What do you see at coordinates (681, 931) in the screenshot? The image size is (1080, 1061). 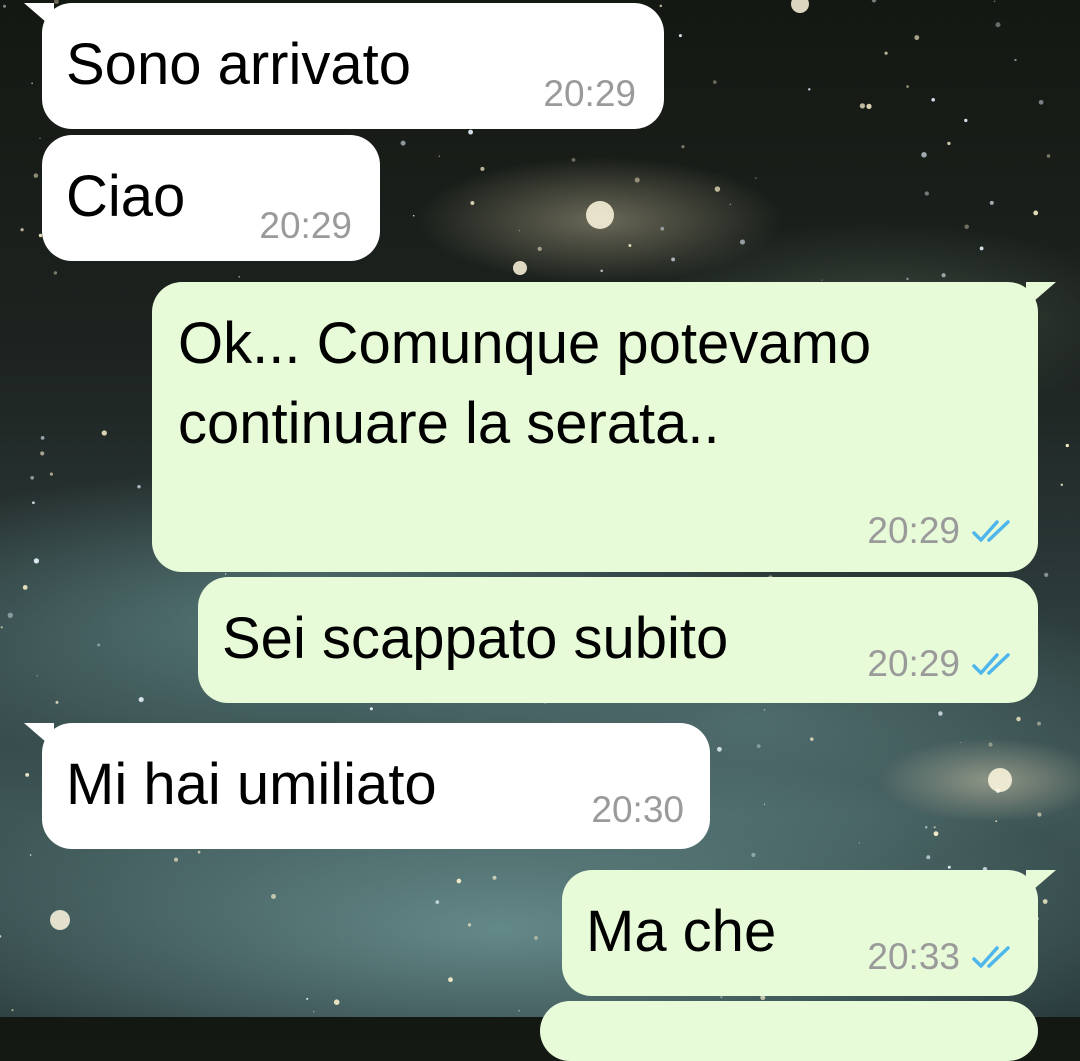 I see `message-text: Ma che` at bounding box center [681, 931].